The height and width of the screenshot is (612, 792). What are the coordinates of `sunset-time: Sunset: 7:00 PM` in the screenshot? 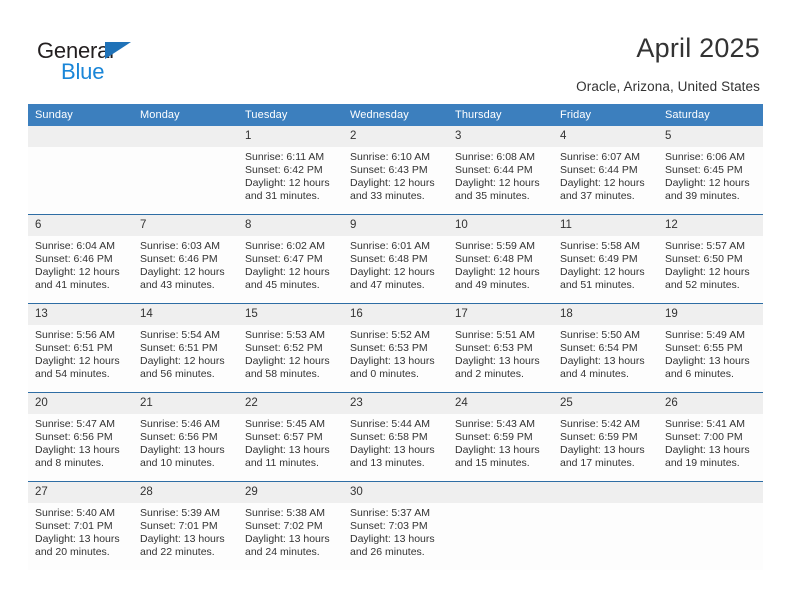 It's located at (704, 437).